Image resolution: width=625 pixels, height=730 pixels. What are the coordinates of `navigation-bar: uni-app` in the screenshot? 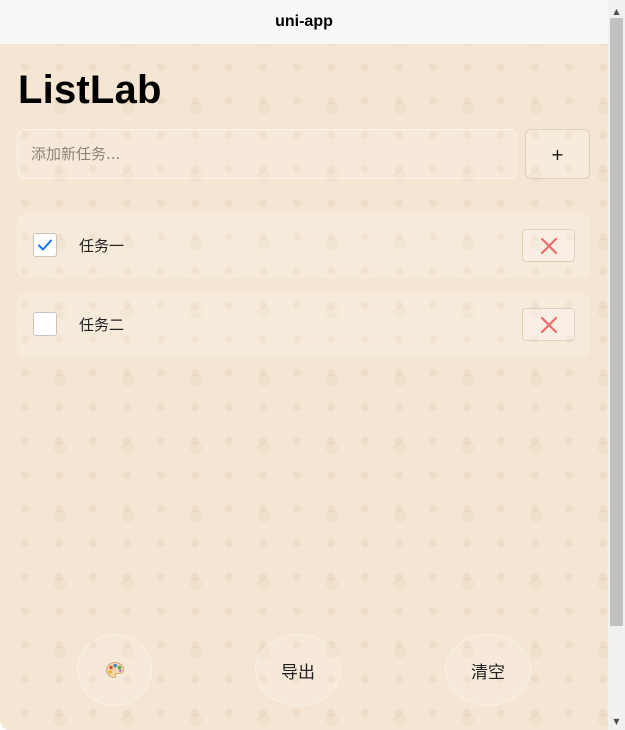 It's located at (304, 22).